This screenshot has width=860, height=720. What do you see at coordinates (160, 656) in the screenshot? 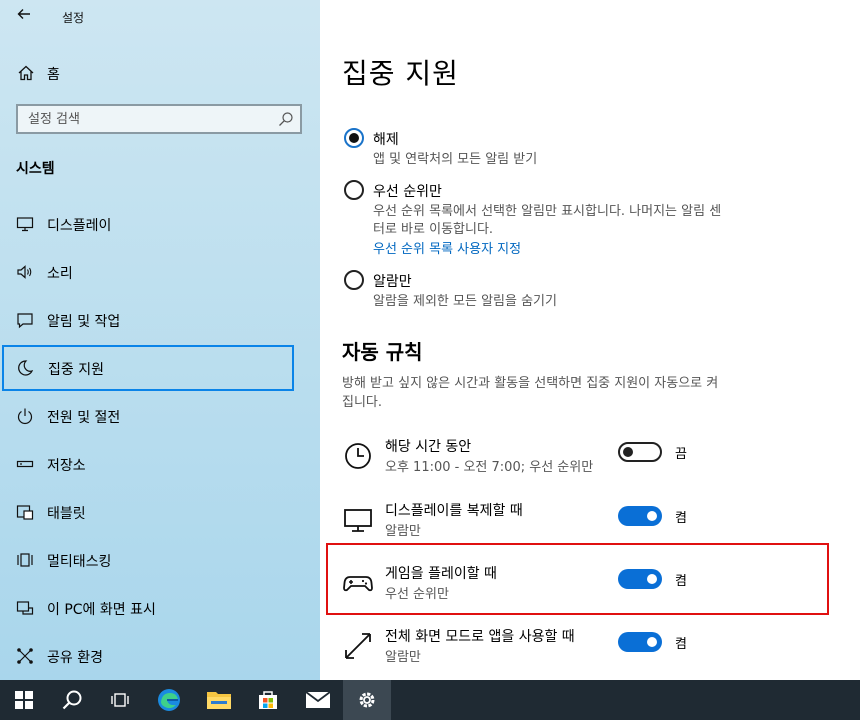
I see `sidebar-item-shared-experiences: 공유 환경` at bounding box center [160, 656].